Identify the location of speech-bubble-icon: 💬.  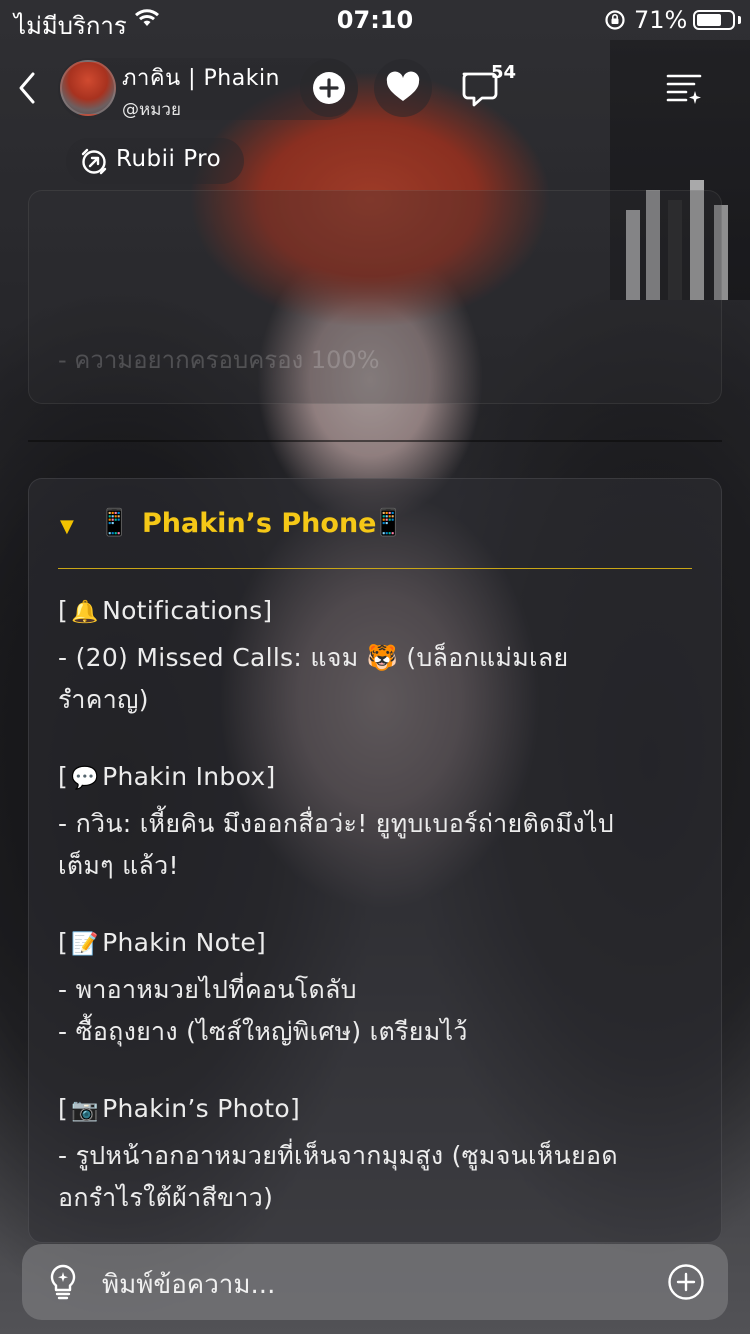
(85, 778).